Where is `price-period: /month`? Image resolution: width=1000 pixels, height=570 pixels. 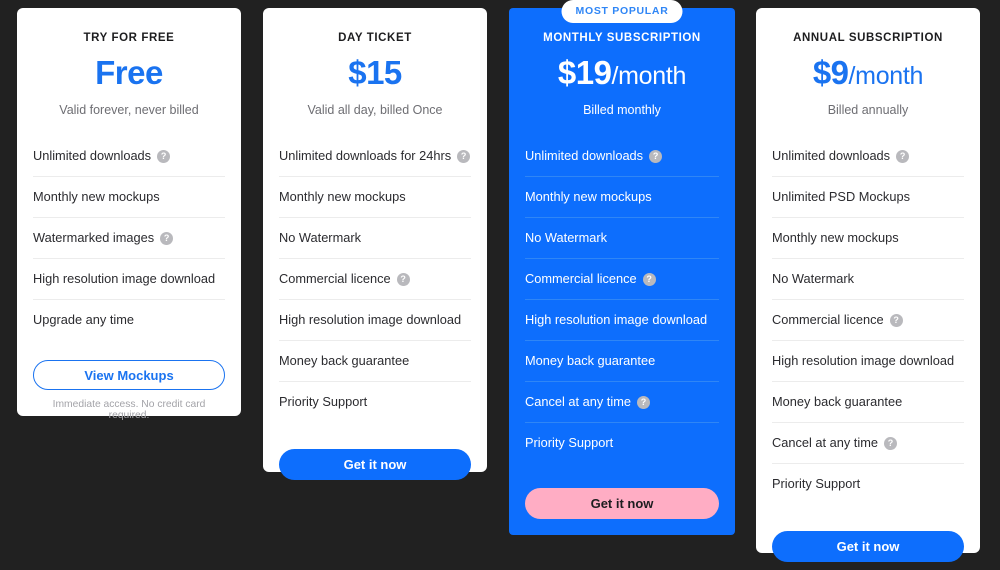
price-period: /month is located at coordinates (886, 76).